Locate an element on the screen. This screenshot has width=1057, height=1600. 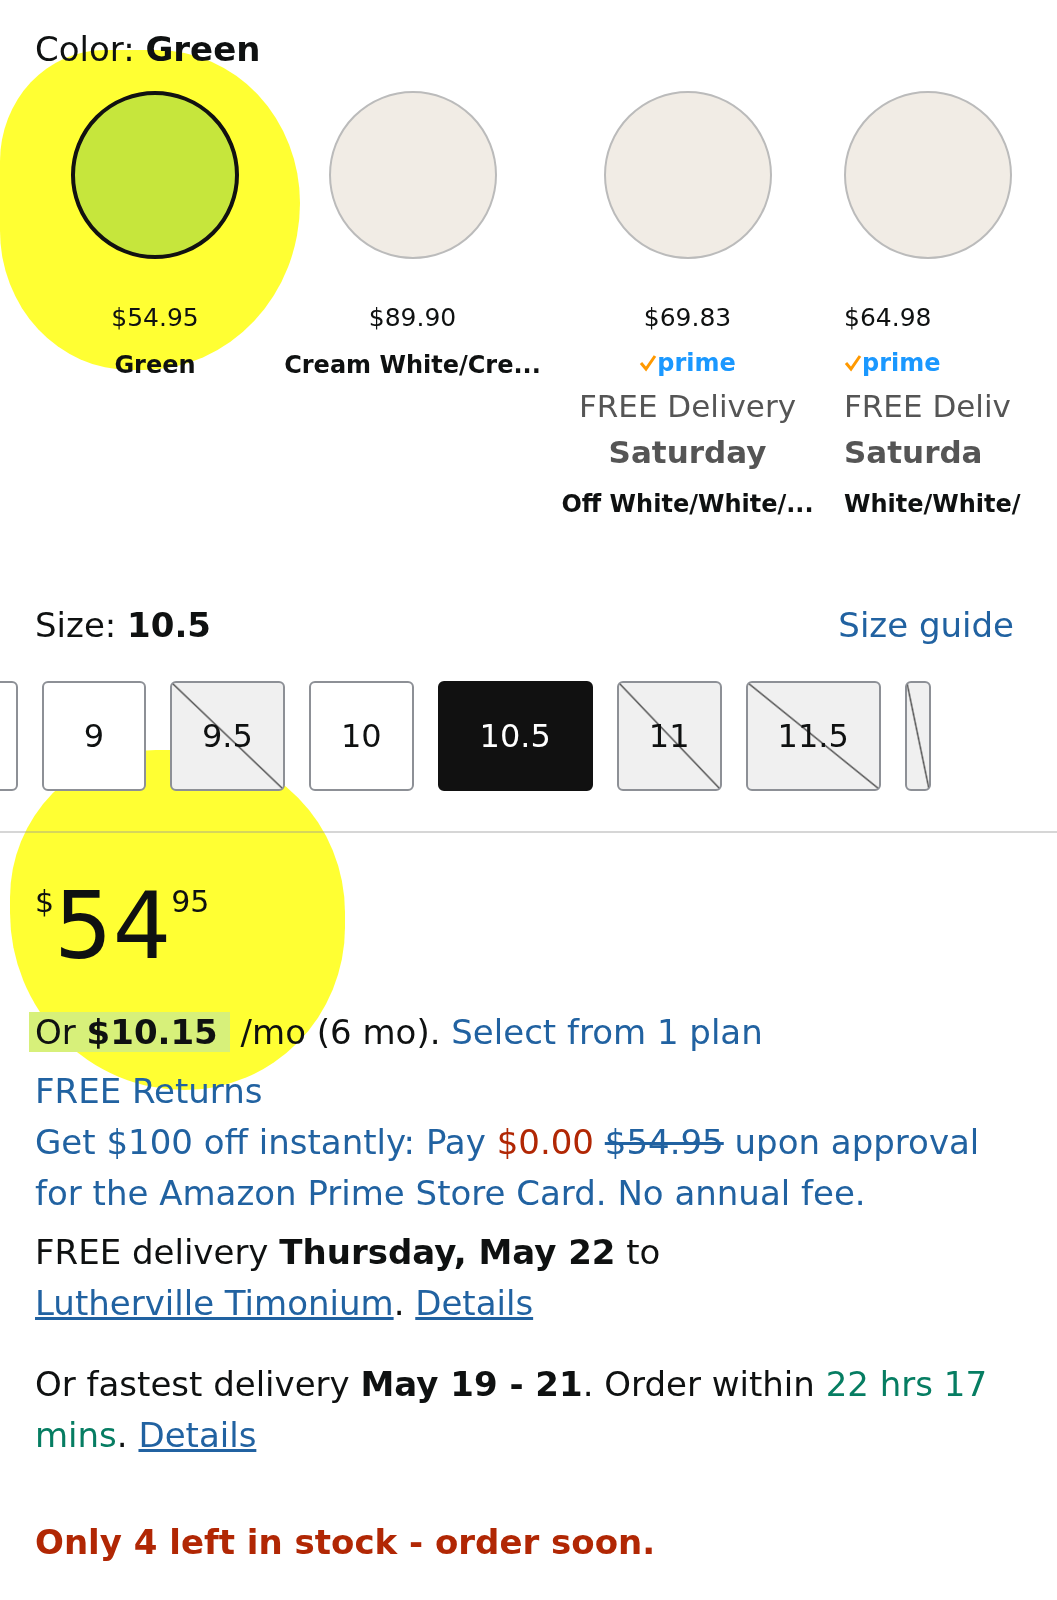
size-guide-link: Size guide is located at coordinates (926, 625).